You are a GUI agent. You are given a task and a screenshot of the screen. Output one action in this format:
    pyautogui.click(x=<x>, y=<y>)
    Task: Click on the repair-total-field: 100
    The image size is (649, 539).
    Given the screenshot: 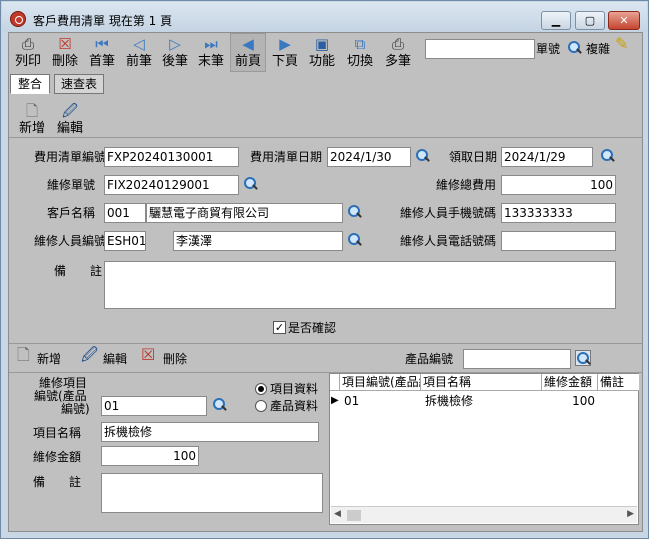 What is the action you would take?
    pyautogui.click(x=558, y=185)
    